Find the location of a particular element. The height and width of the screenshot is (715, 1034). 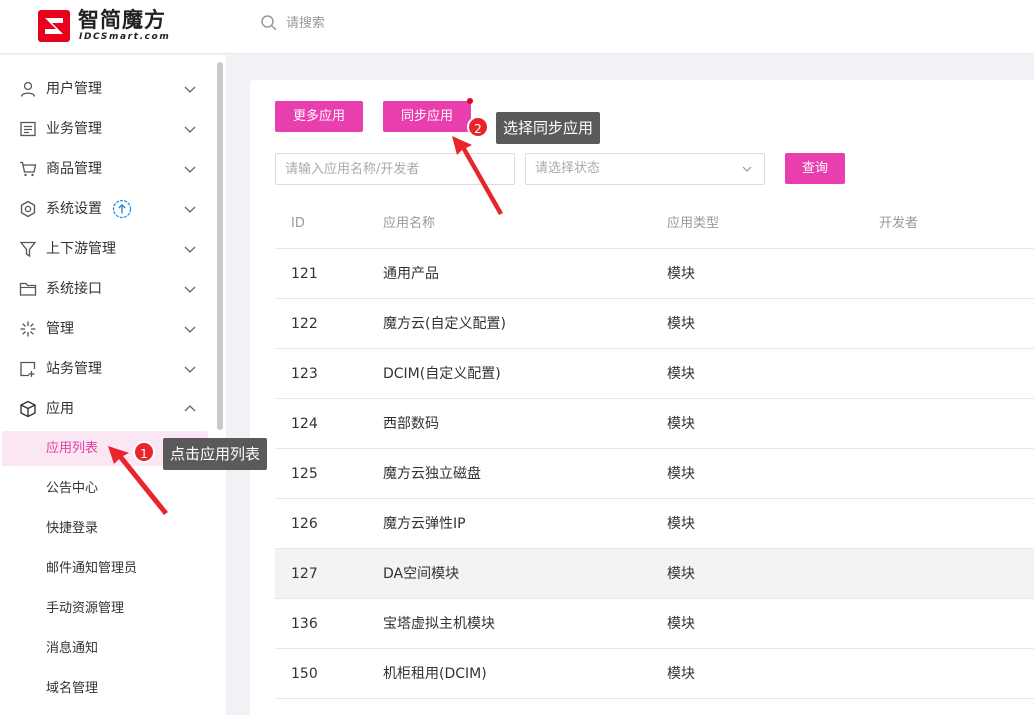

cell-name: DCIM(自定义配置) is located at coordinates (442, 374).